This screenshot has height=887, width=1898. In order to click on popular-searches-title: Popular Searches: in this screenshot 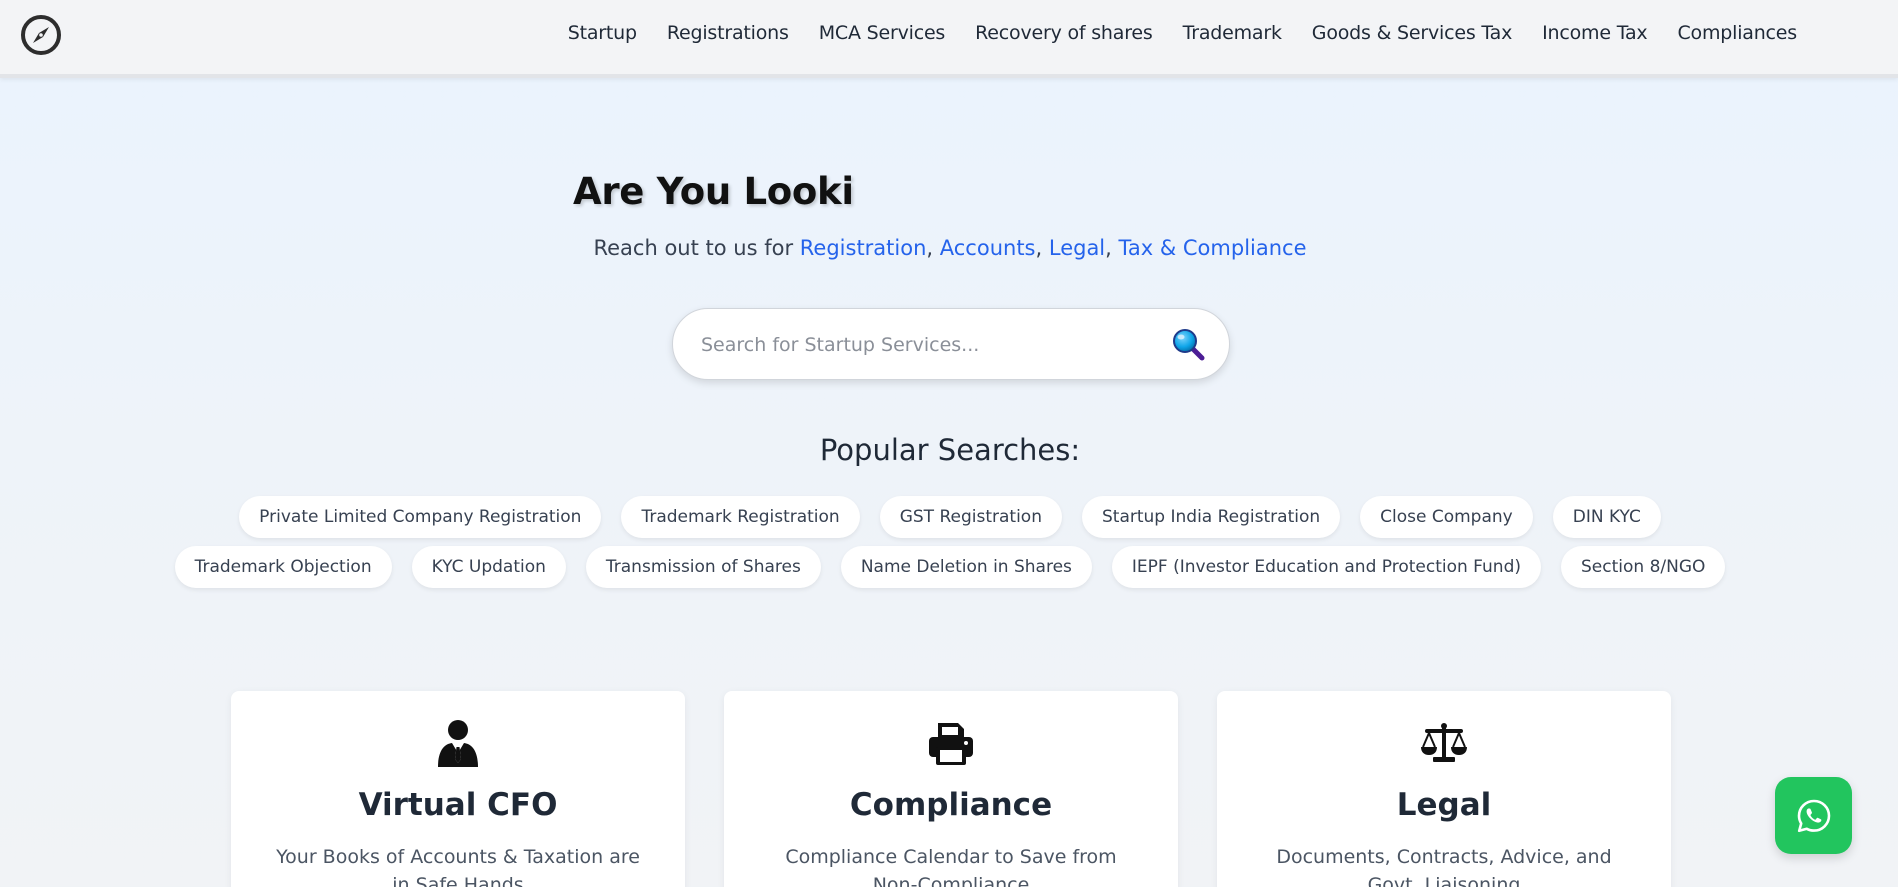, I will do `click(950, 450)`.